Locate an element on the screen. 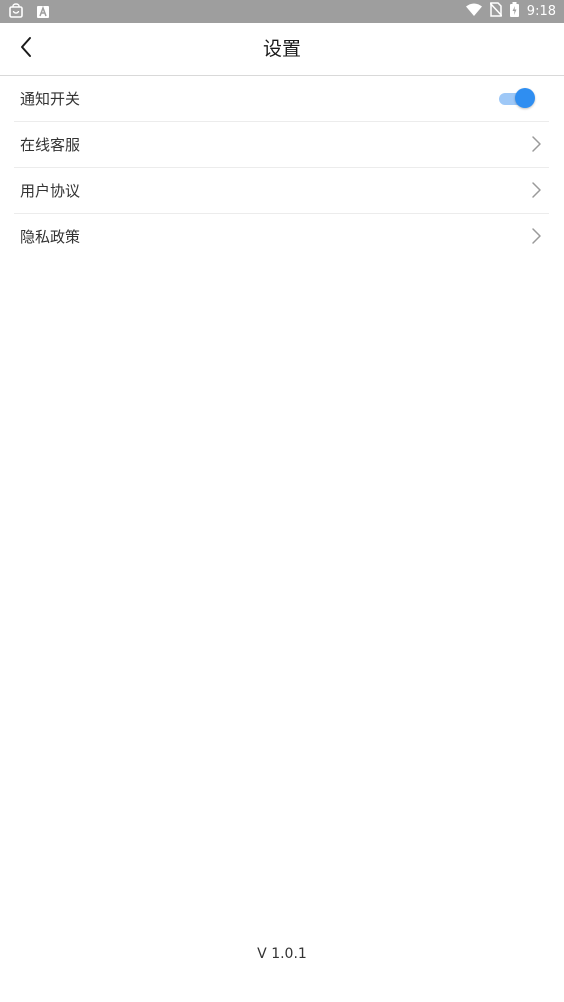  battery-charging-icon is located at coordinates (514, 11).